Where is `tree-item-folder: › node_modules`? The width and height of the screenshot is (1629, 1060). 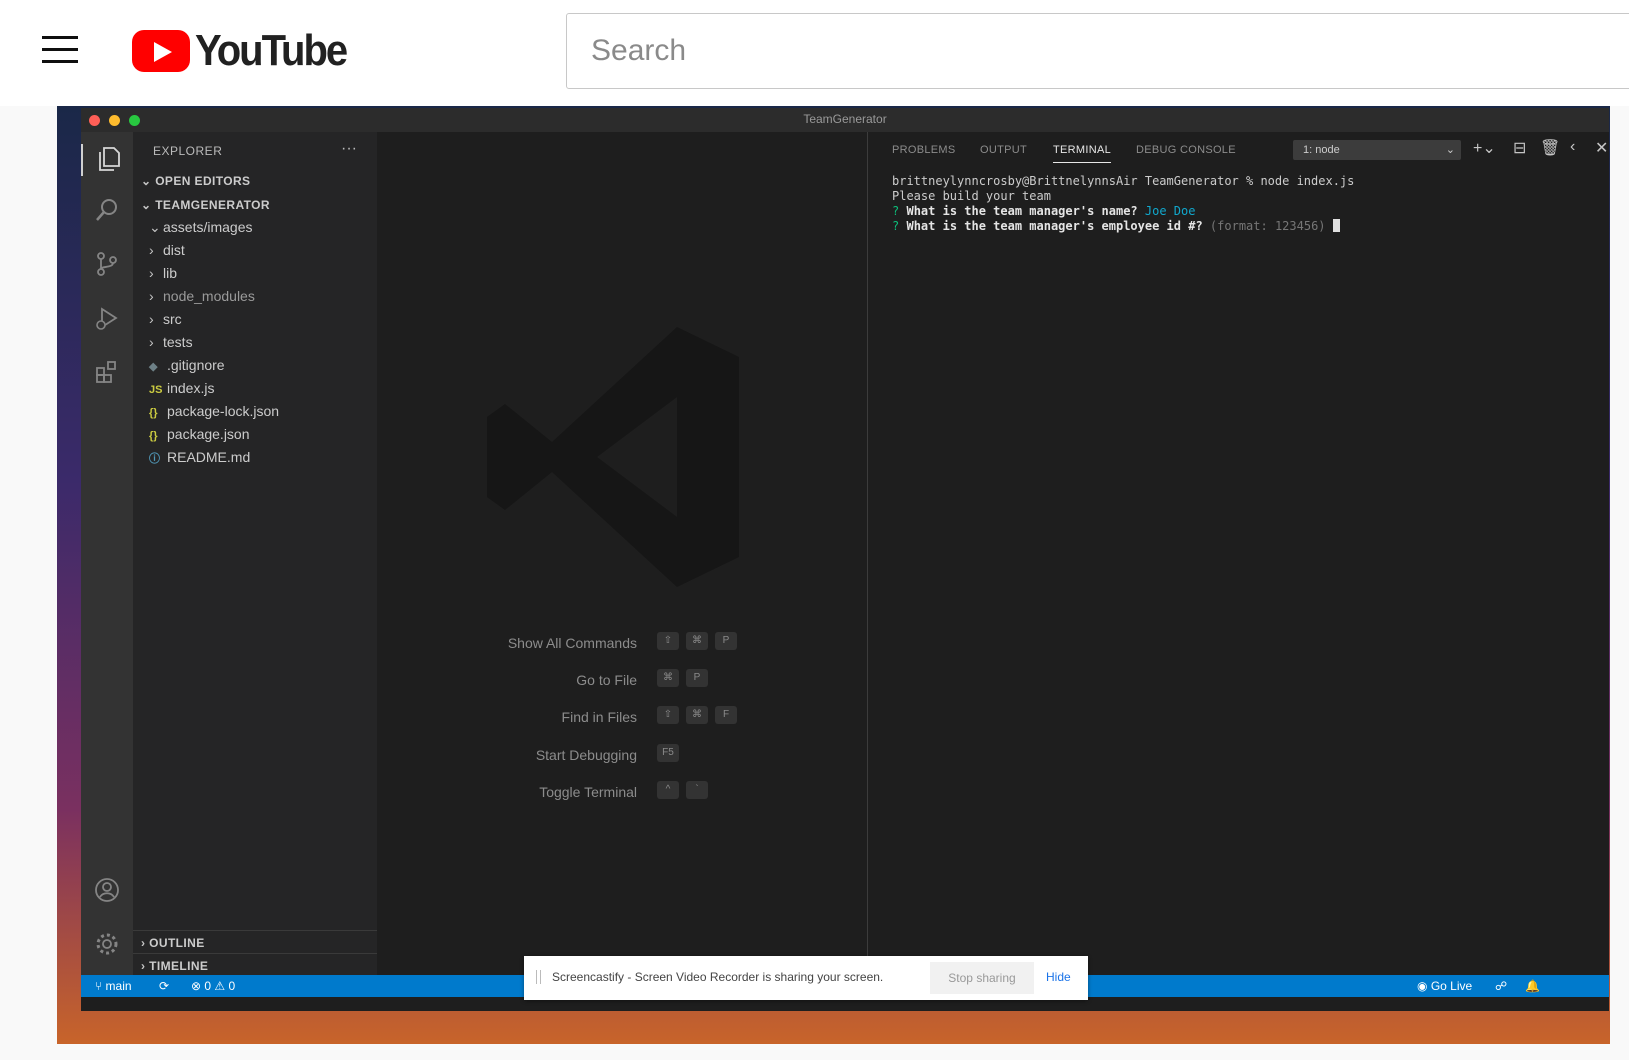
tree-item-folder: › node_modules is located at coordinates (202, 296).